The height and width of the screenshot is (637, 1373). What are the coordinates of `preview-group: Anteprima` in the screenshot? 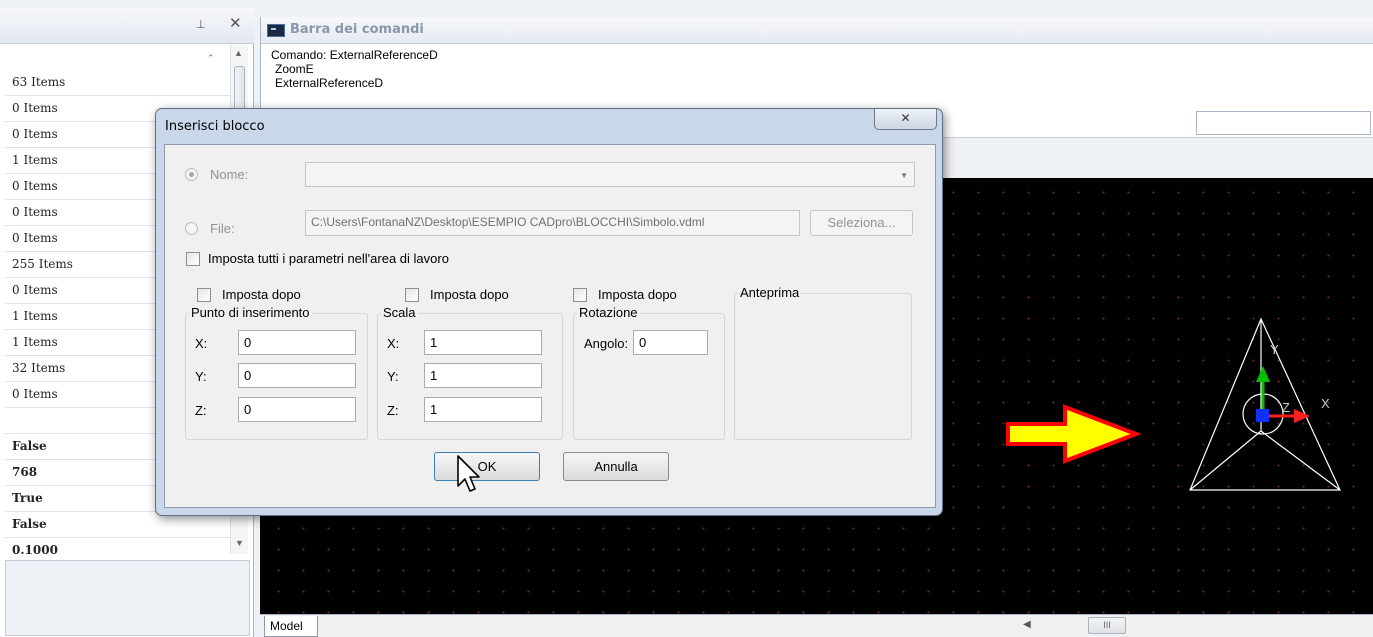 It's located at (823, 362).